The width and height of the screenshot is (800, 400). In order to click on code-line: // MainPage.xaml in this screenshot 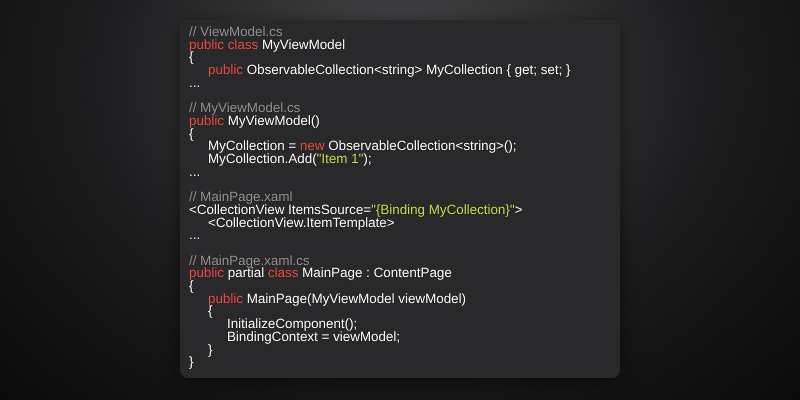, I will do `click(240, 197)`.